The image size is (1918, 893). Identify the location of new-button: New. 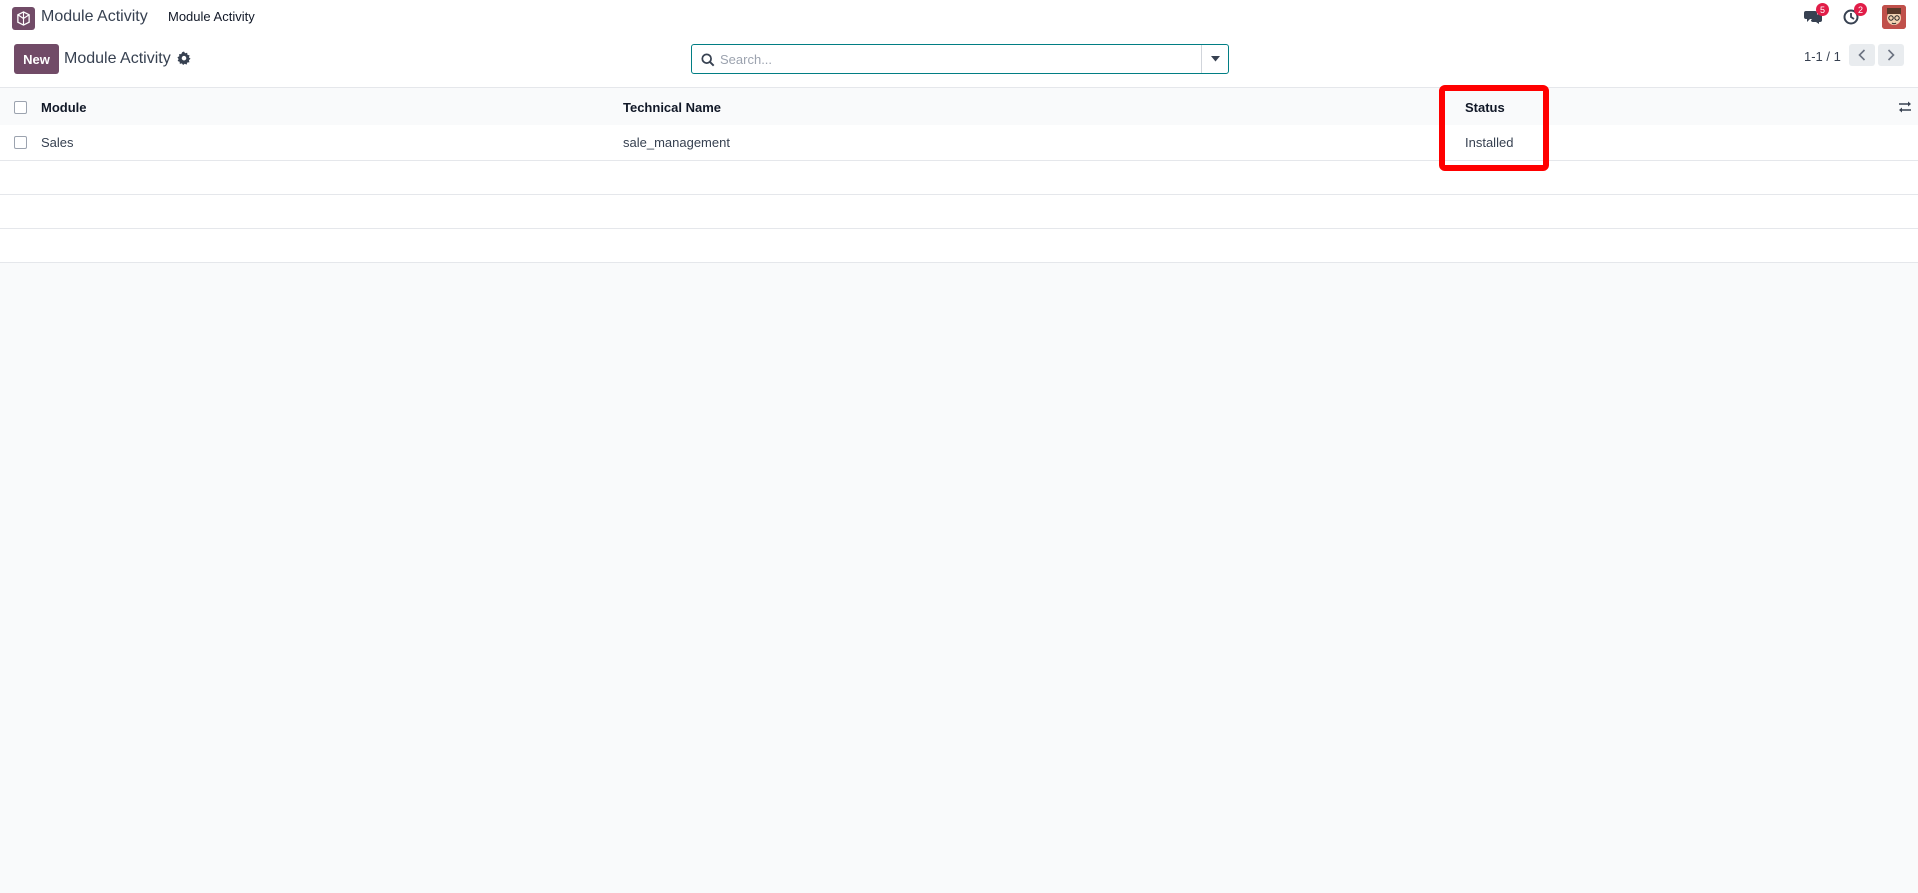
(36, 59).